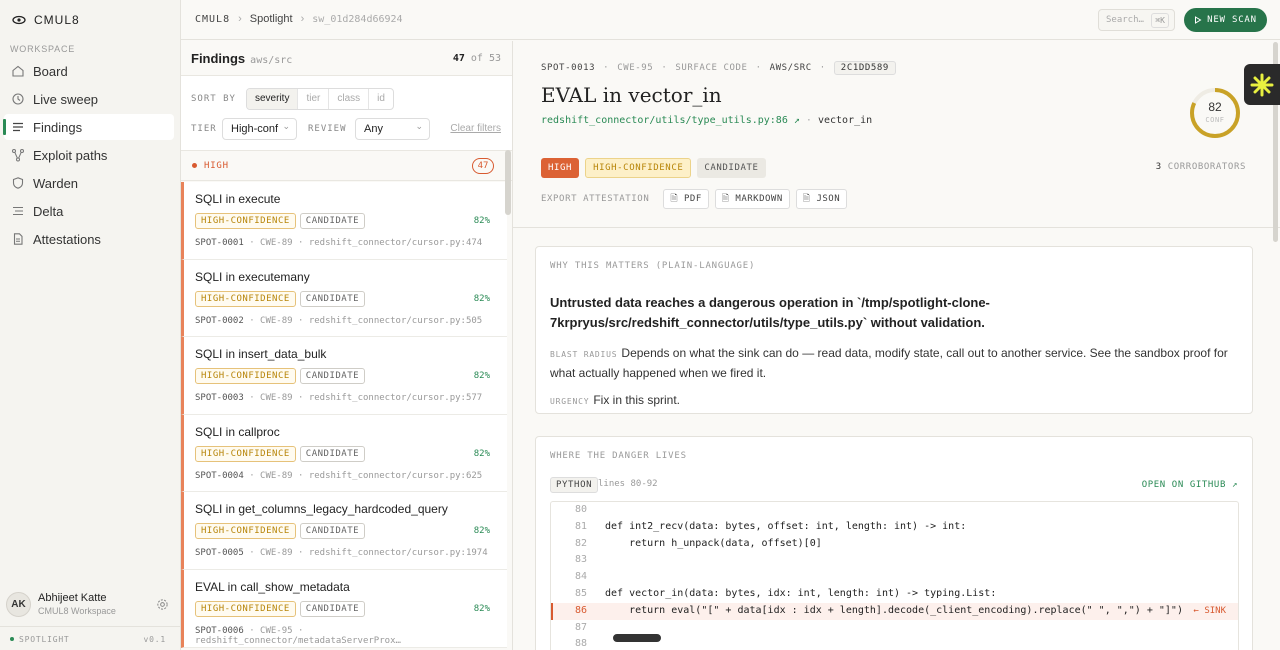 Image resolution: width=1280 pixels, height=650 pixels. Describe the element at coordinates (18, 127) in the screenshot. I see `list-icon` at that location.